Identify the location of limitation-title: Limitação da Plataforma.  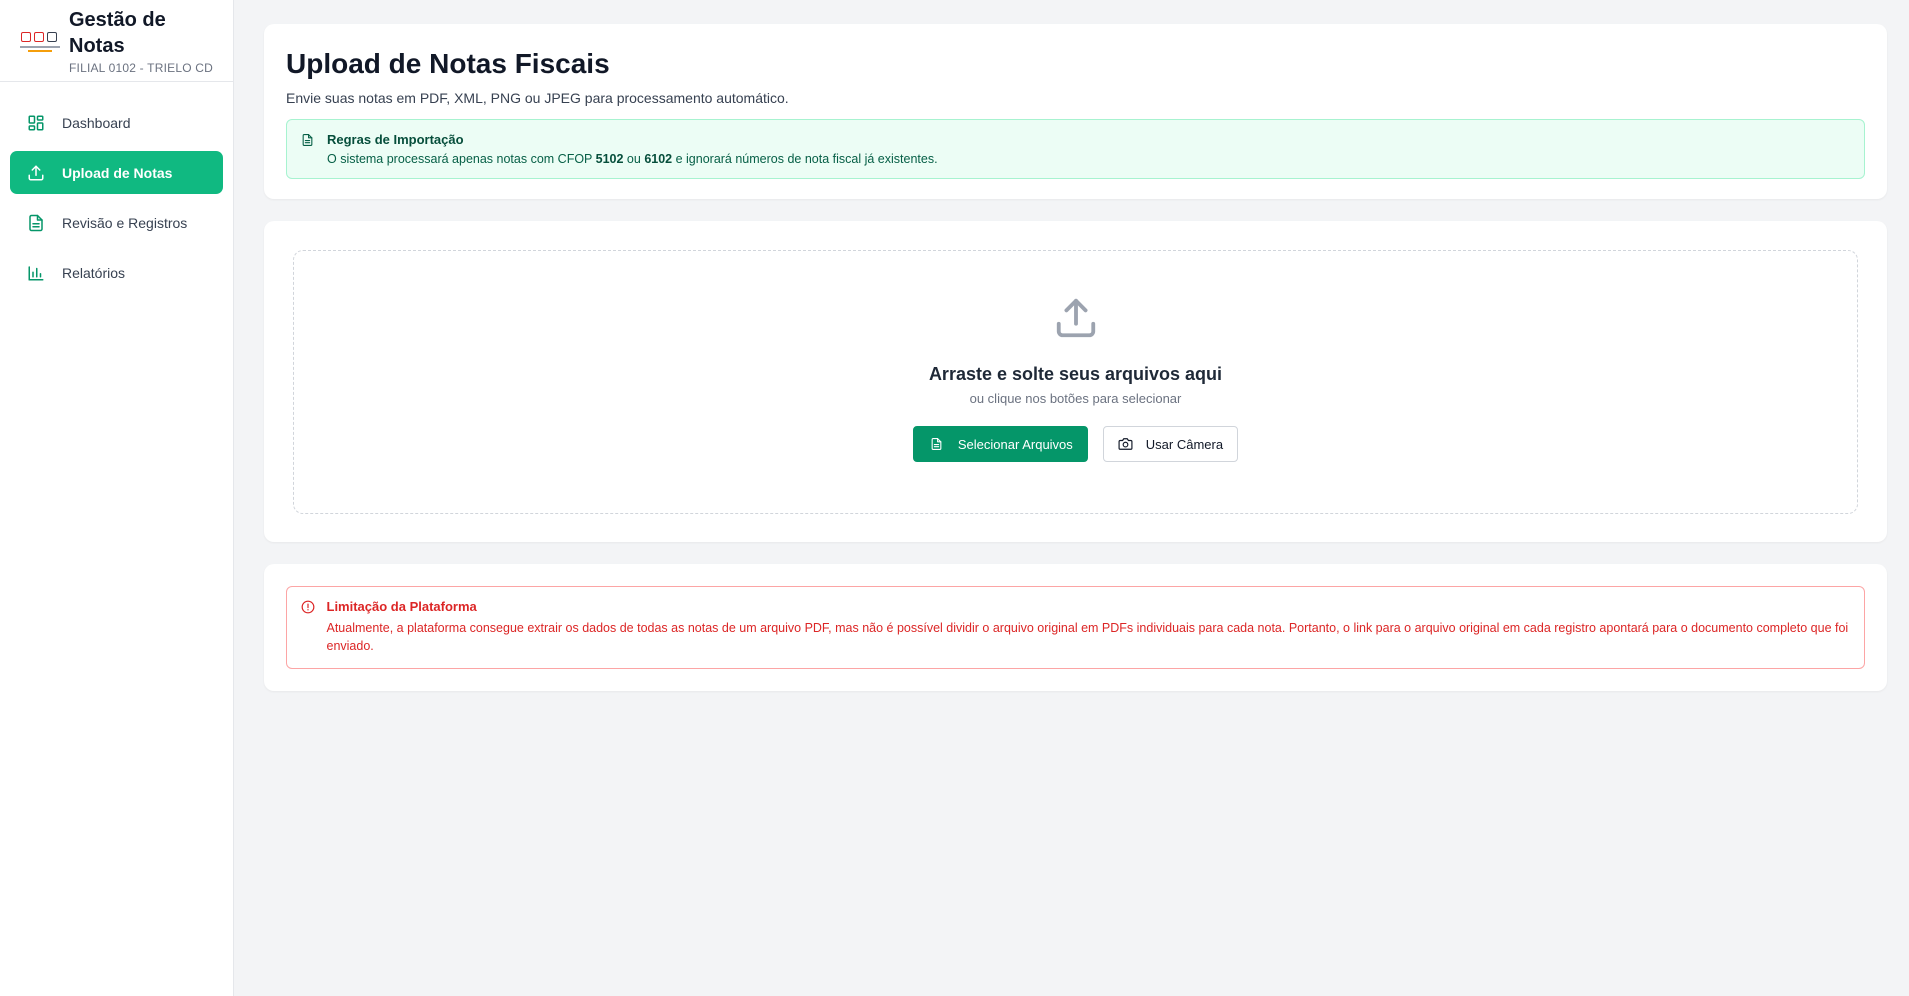
(401, 606).